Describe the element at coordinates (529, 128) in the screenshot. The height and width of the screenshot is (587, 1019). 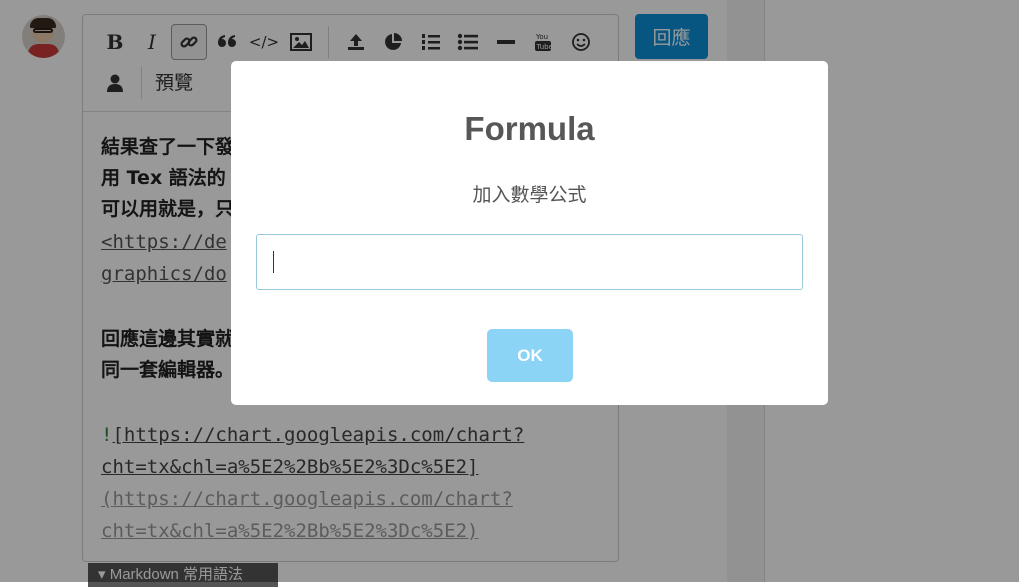
I see `dialog-title: Formula` at that location.